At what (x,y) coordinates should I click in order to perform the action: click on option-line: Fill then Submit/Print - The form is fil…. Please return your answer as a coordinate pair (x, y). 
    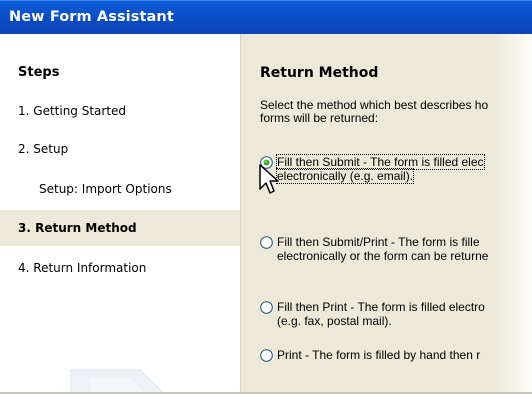
    Looking at the image, I should click on (378, 242).